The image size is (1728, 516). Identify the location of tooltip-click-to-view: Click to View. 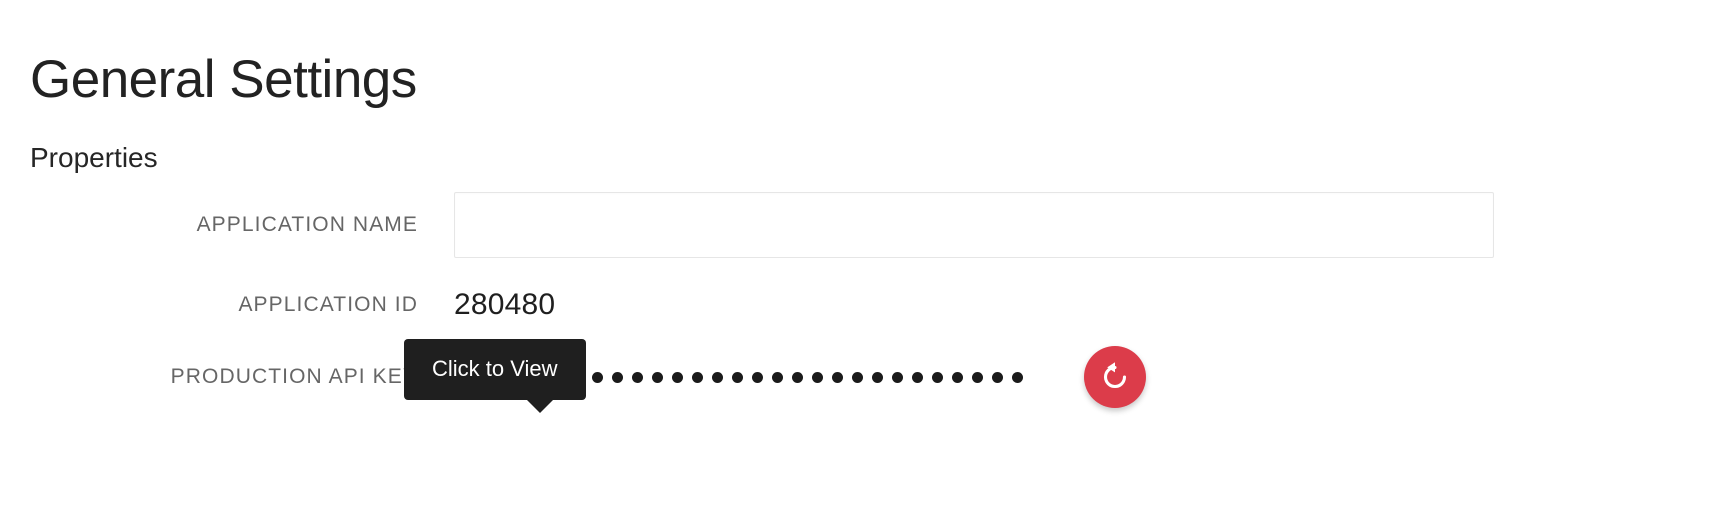
(495, 376).